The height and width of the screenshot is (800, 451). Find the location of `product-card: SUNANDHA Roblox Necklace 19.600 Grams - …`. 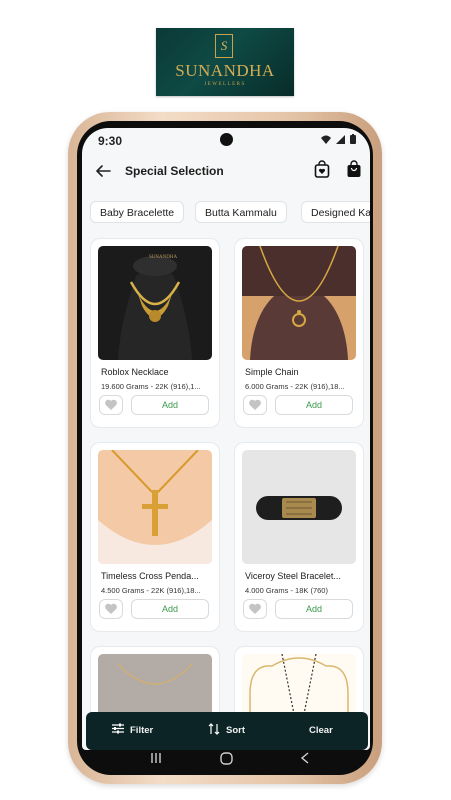

product-card: SUNANDHA Roblox Necklace 19.600 Grams - … is located at coordinates (155, 333).